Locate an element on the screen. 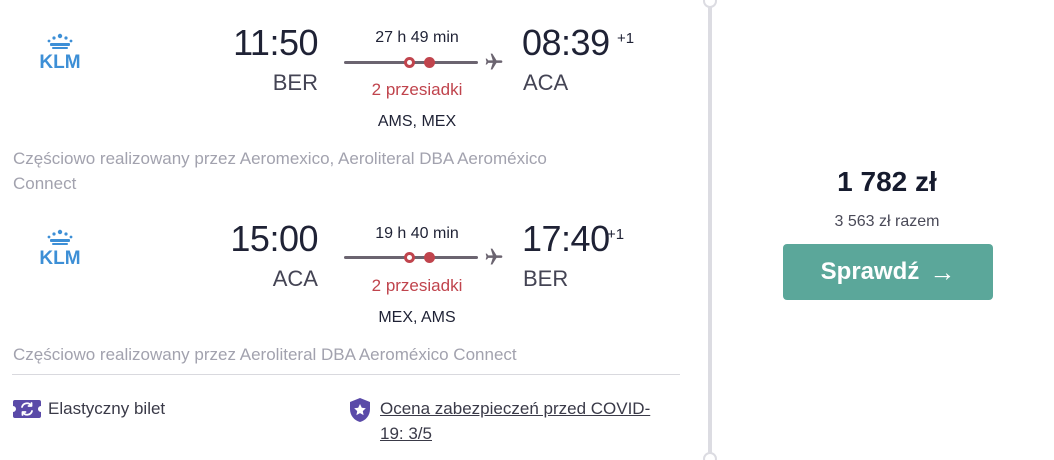  arrow-right-icon: → is located at coordinates (942, 271).